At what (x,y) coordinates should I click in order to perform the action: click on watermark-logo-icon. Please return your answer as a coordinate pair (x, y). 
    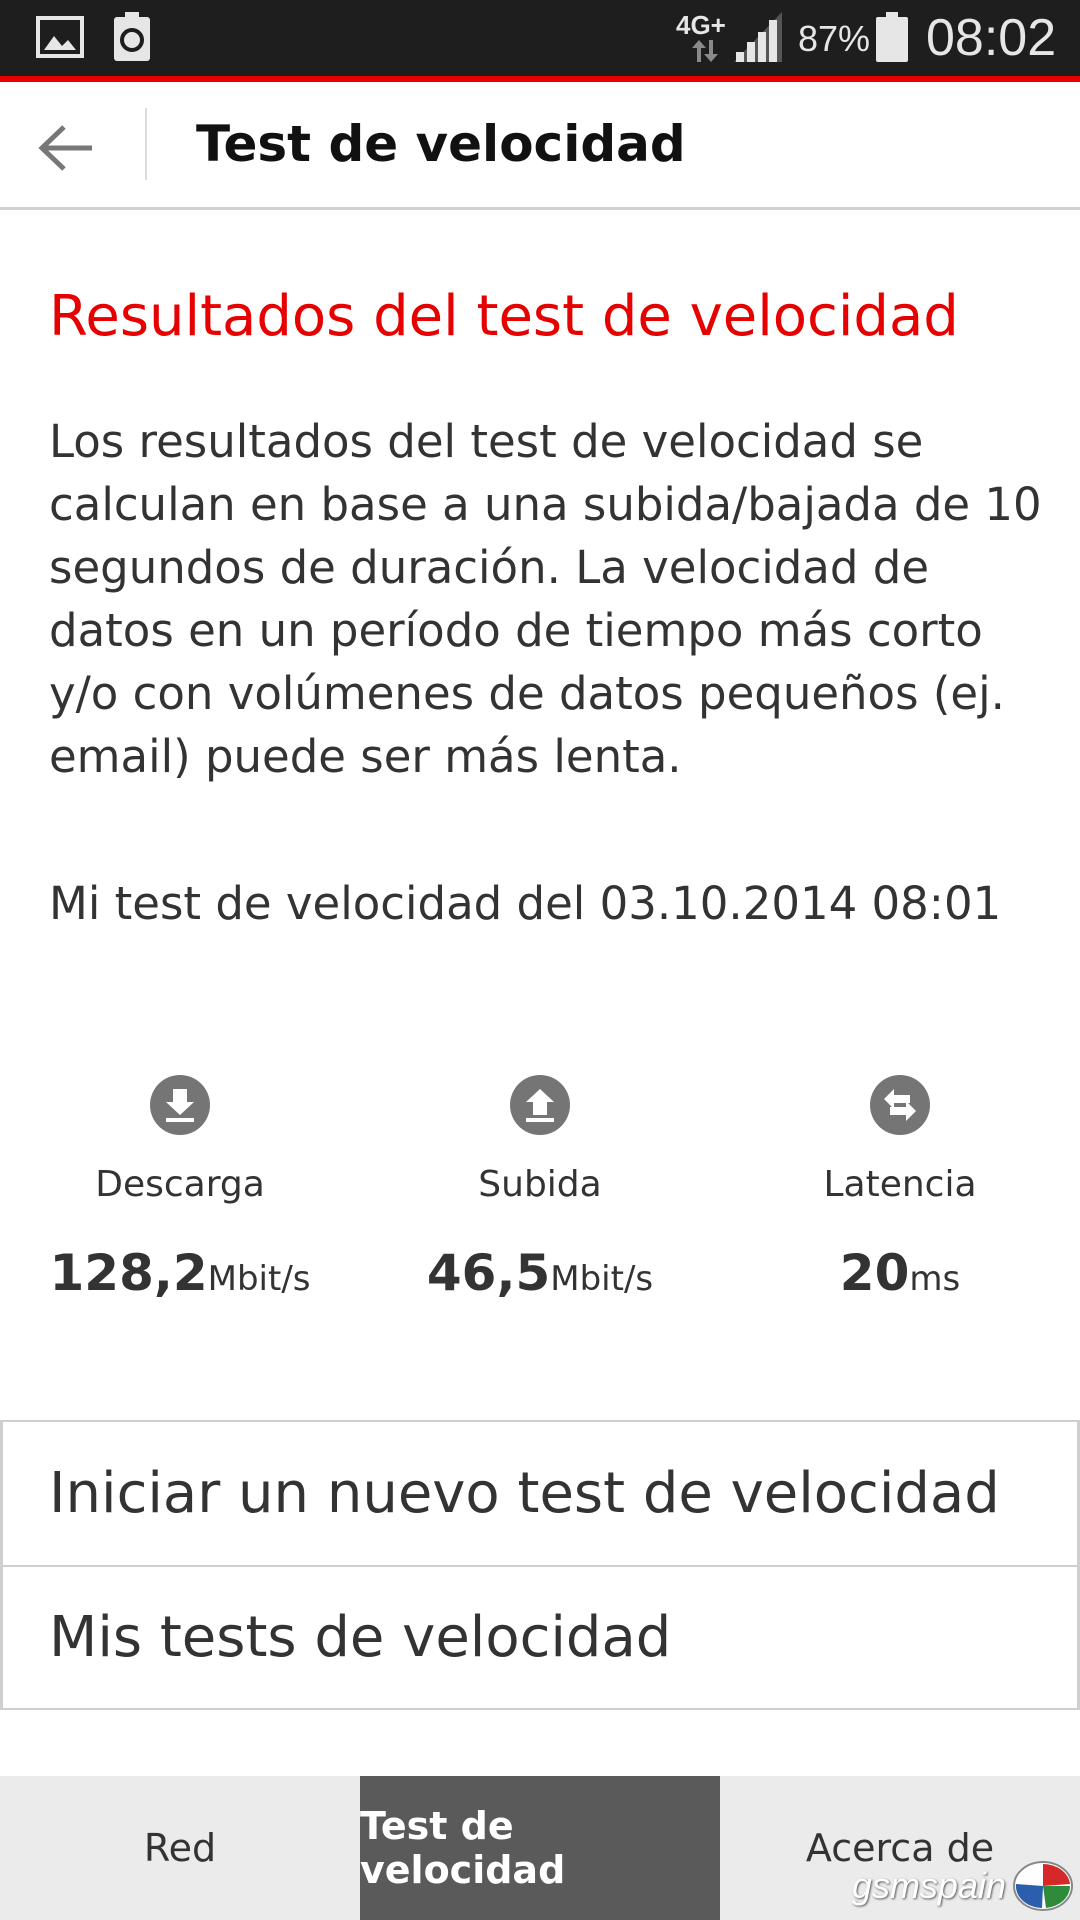
    Looking at the image, I should click on (1043, 1886).